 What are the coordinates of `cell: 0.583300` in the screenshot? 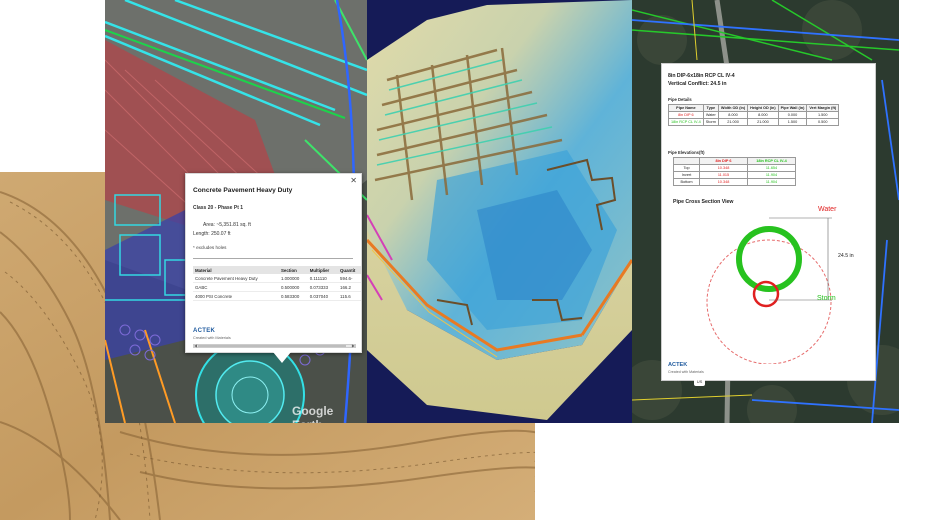 It's located at (293, 296).